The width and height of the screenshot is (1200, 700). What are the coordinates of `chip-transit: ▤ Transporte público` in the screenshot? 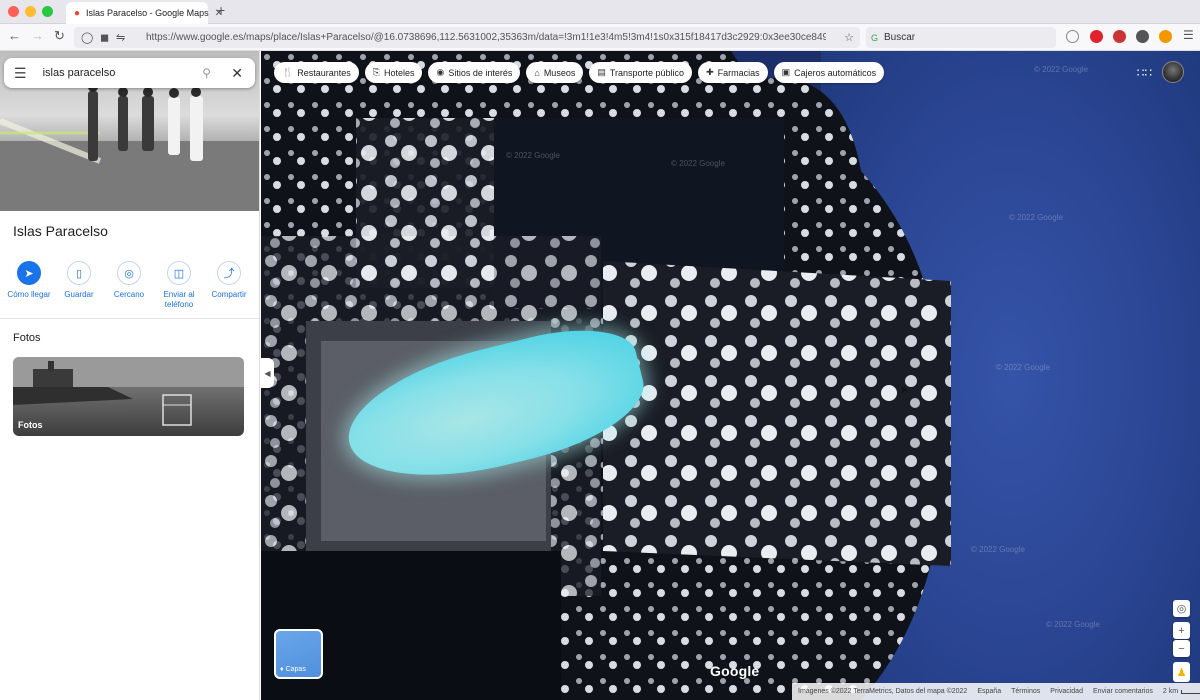 It's located at (641, 72).